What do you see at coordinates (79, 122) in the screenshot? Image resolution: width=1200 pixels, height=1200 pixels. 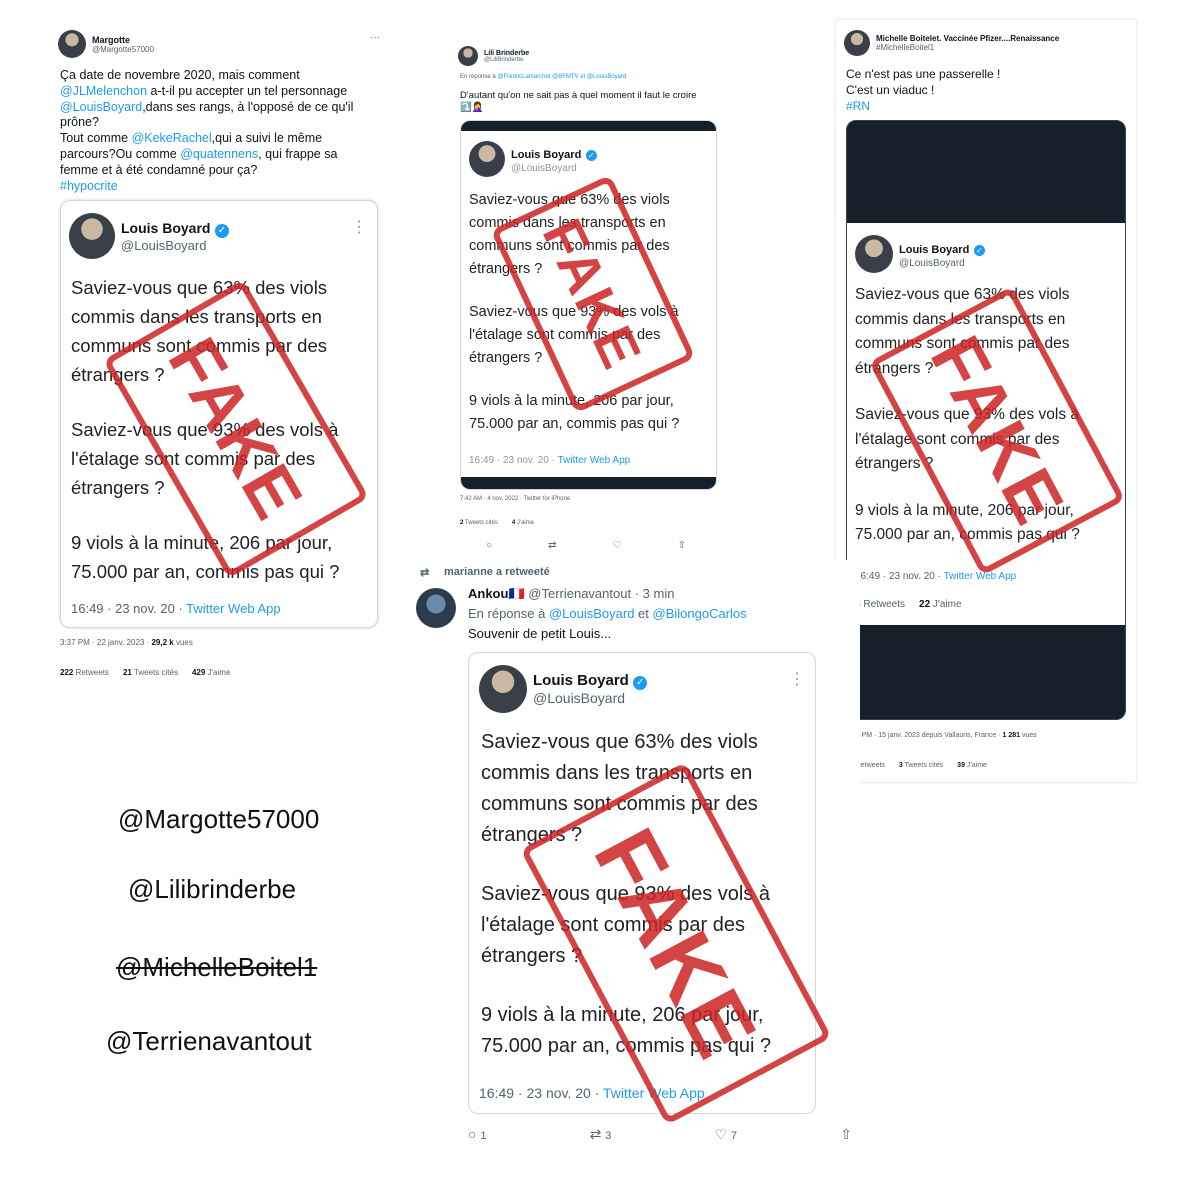 I see `text-line: prône?` at bounding box center [79, 122].